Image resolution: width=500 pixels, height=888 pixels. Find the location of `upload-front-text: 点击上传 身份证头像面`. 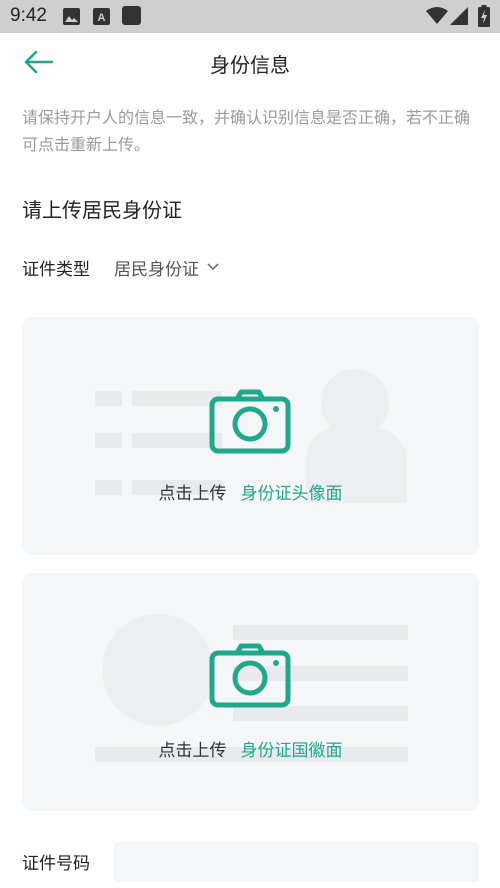

upload-front-text: 点击上传 身份证头像面 is located at coordinates (250, 491).